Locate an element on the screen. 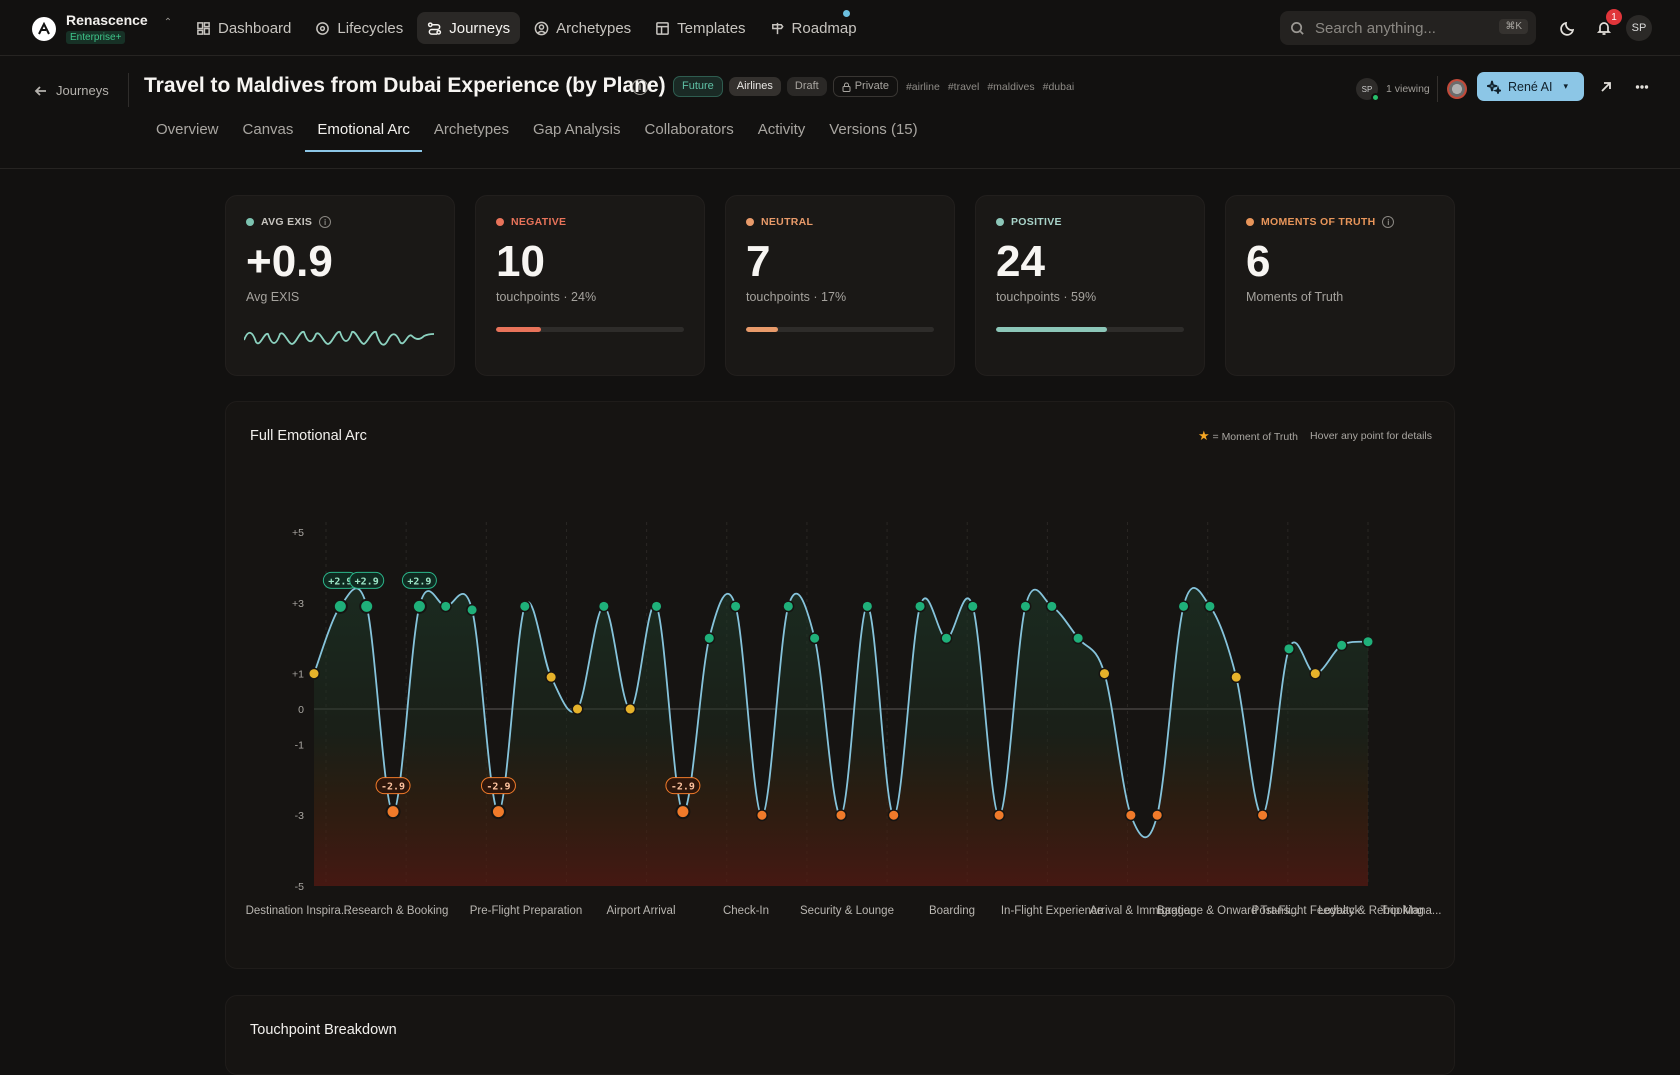 Image resolution: width=1680 pixels, height=1075 pixels. tab-emotional-arc: Emotional Arc is located at coordinates (363, 136).